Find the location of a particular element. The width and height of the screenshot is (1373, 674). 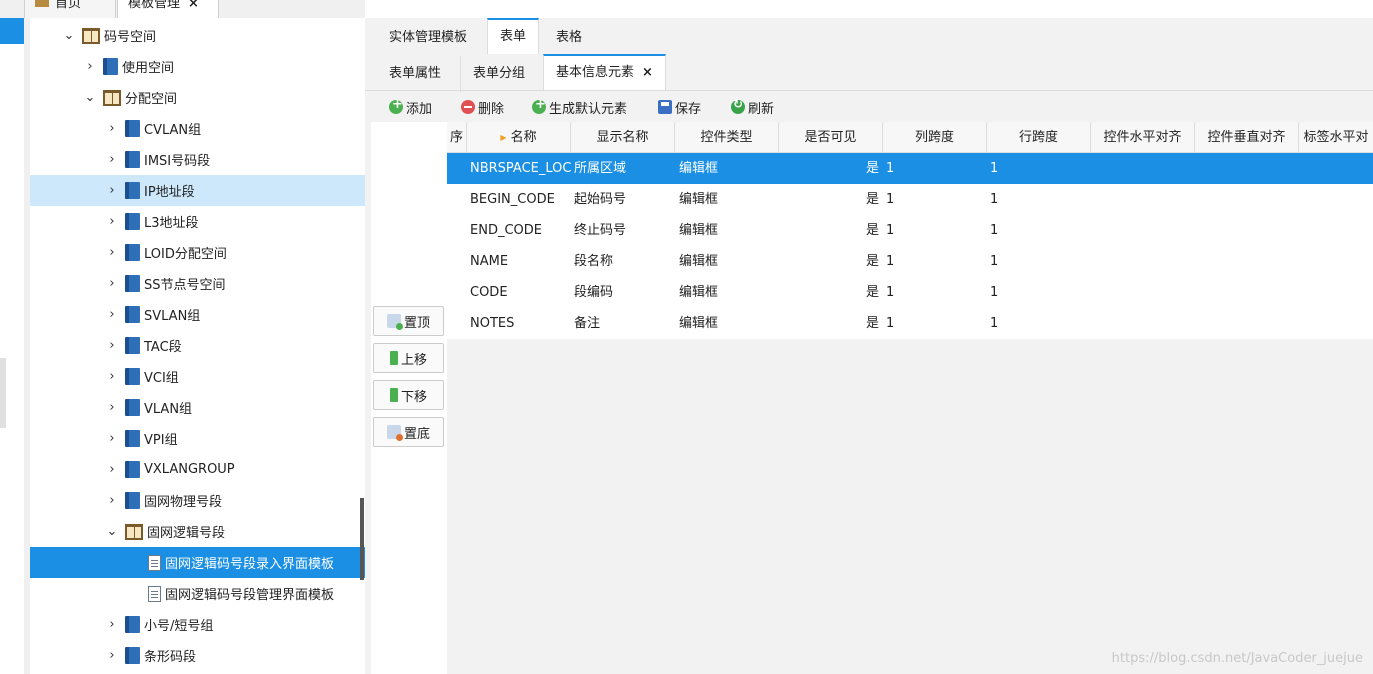

tree-item: › 使用空间 is located at coordinates (197, 66).